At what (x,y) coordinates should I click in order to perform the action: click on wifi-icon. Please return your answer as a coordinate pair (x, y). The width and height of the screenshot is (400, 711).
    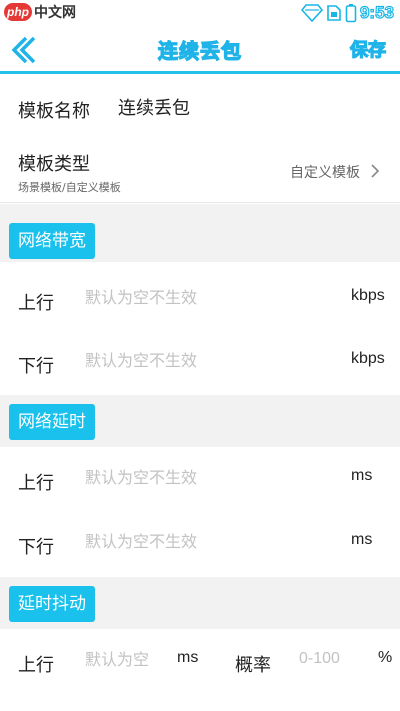
    Looking at the image, I should click on (311, 13).